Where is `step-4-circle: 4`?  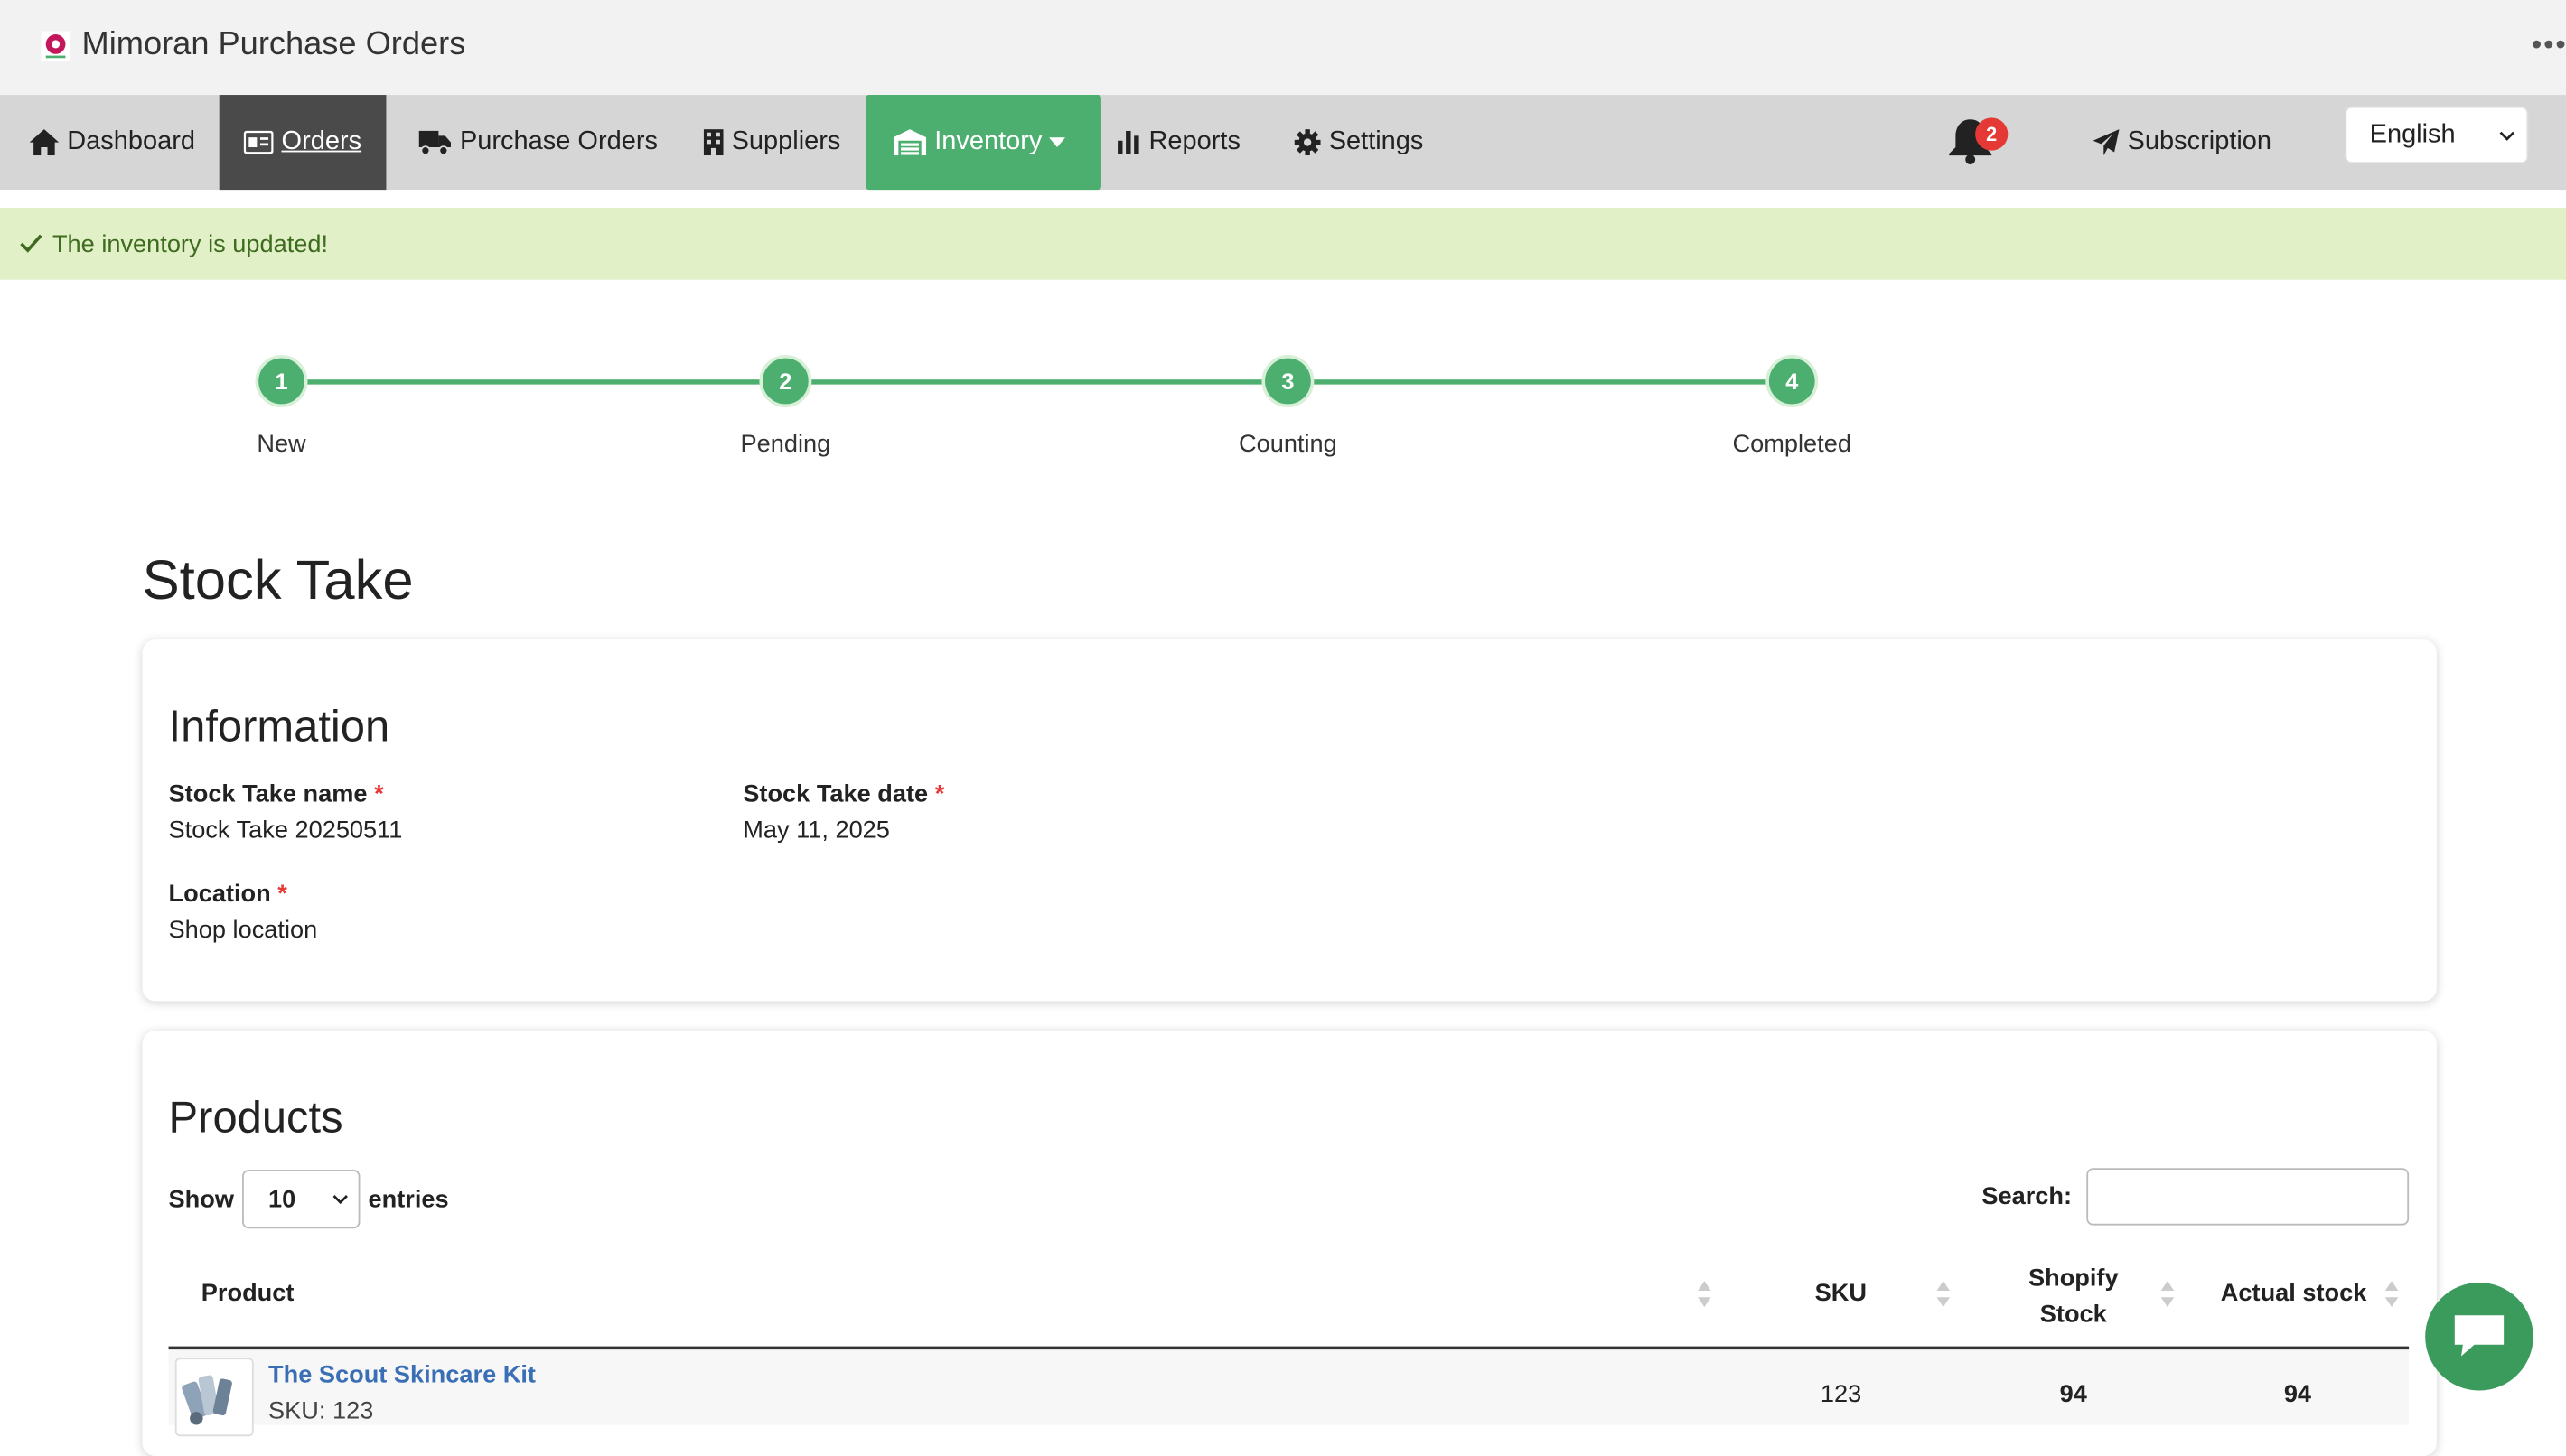
step-4-circle: 4 is located at coordinates (1792, 381).